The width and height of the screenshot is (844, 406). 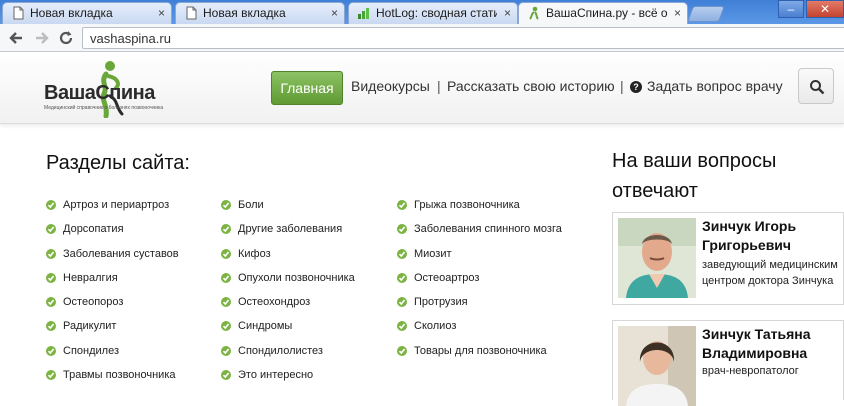 What do you see at coordinates (479, 329) in the screenshot?
I see `section-link: Сколиоз` at bounding box center [479, 329].